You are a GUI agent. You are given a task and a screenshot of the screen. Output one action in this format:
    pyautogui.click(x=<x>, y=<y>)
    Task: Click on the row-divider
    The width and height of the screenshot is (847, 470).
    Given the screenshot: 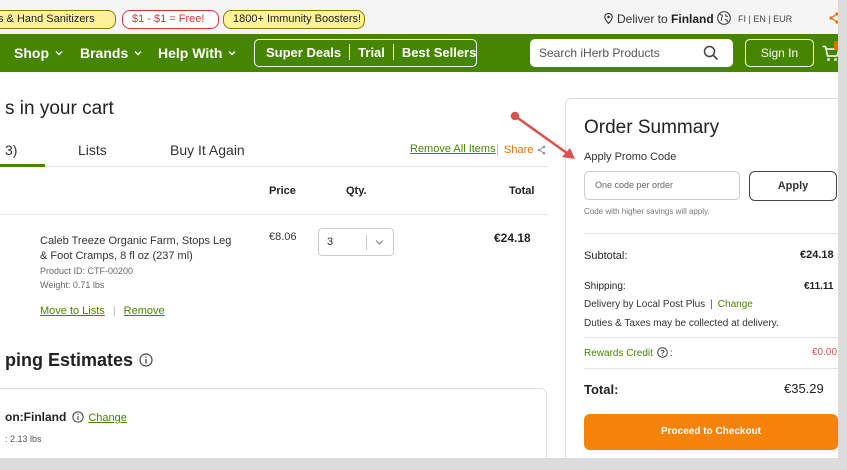 What is the action you would take?
    pyautogui.click(x=274, y=214)
    